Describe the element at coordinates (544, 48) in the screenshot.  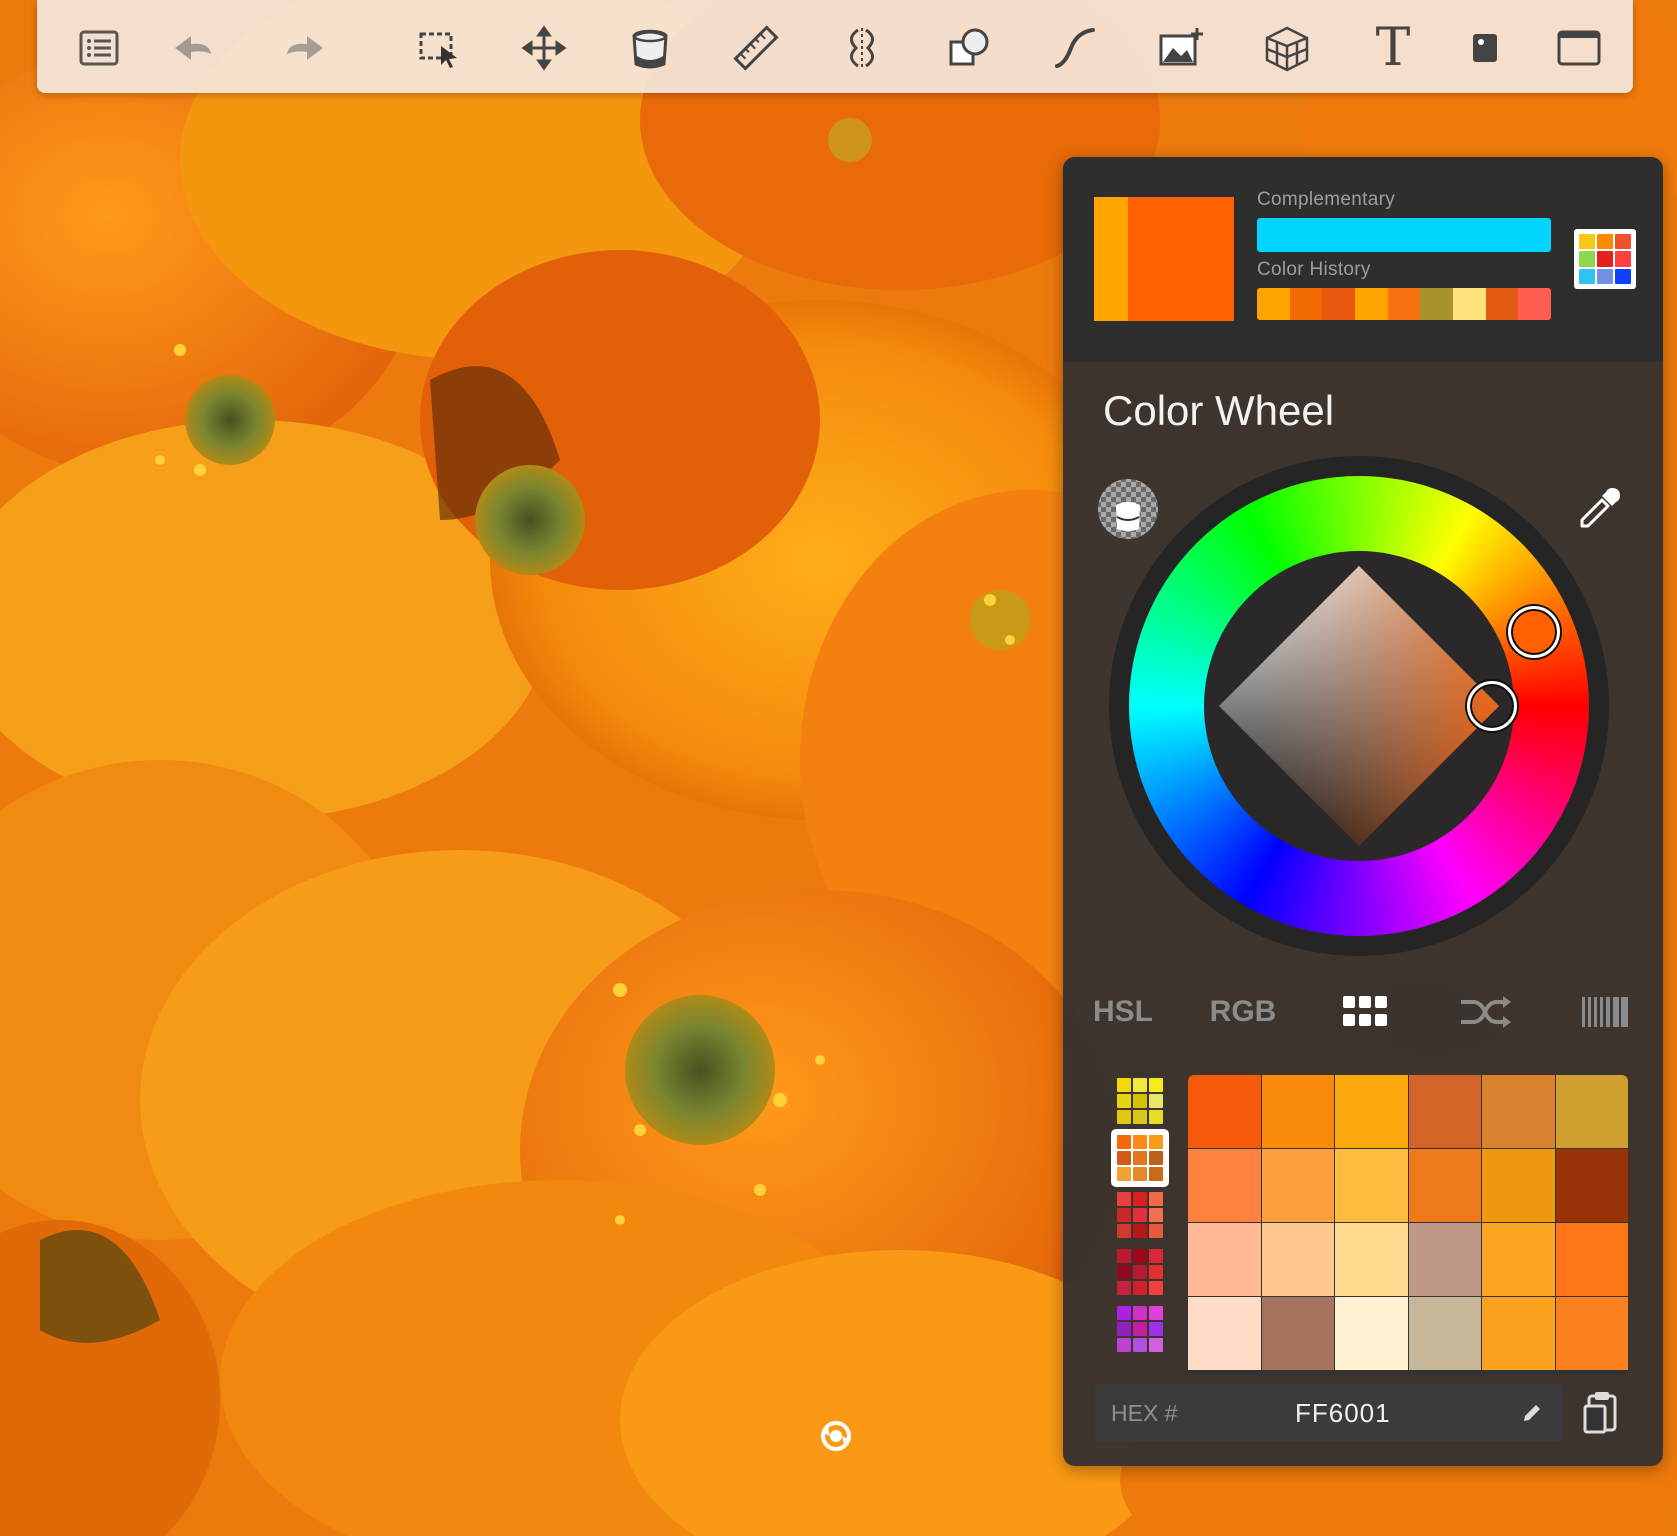
I see `move-icon` at that location.